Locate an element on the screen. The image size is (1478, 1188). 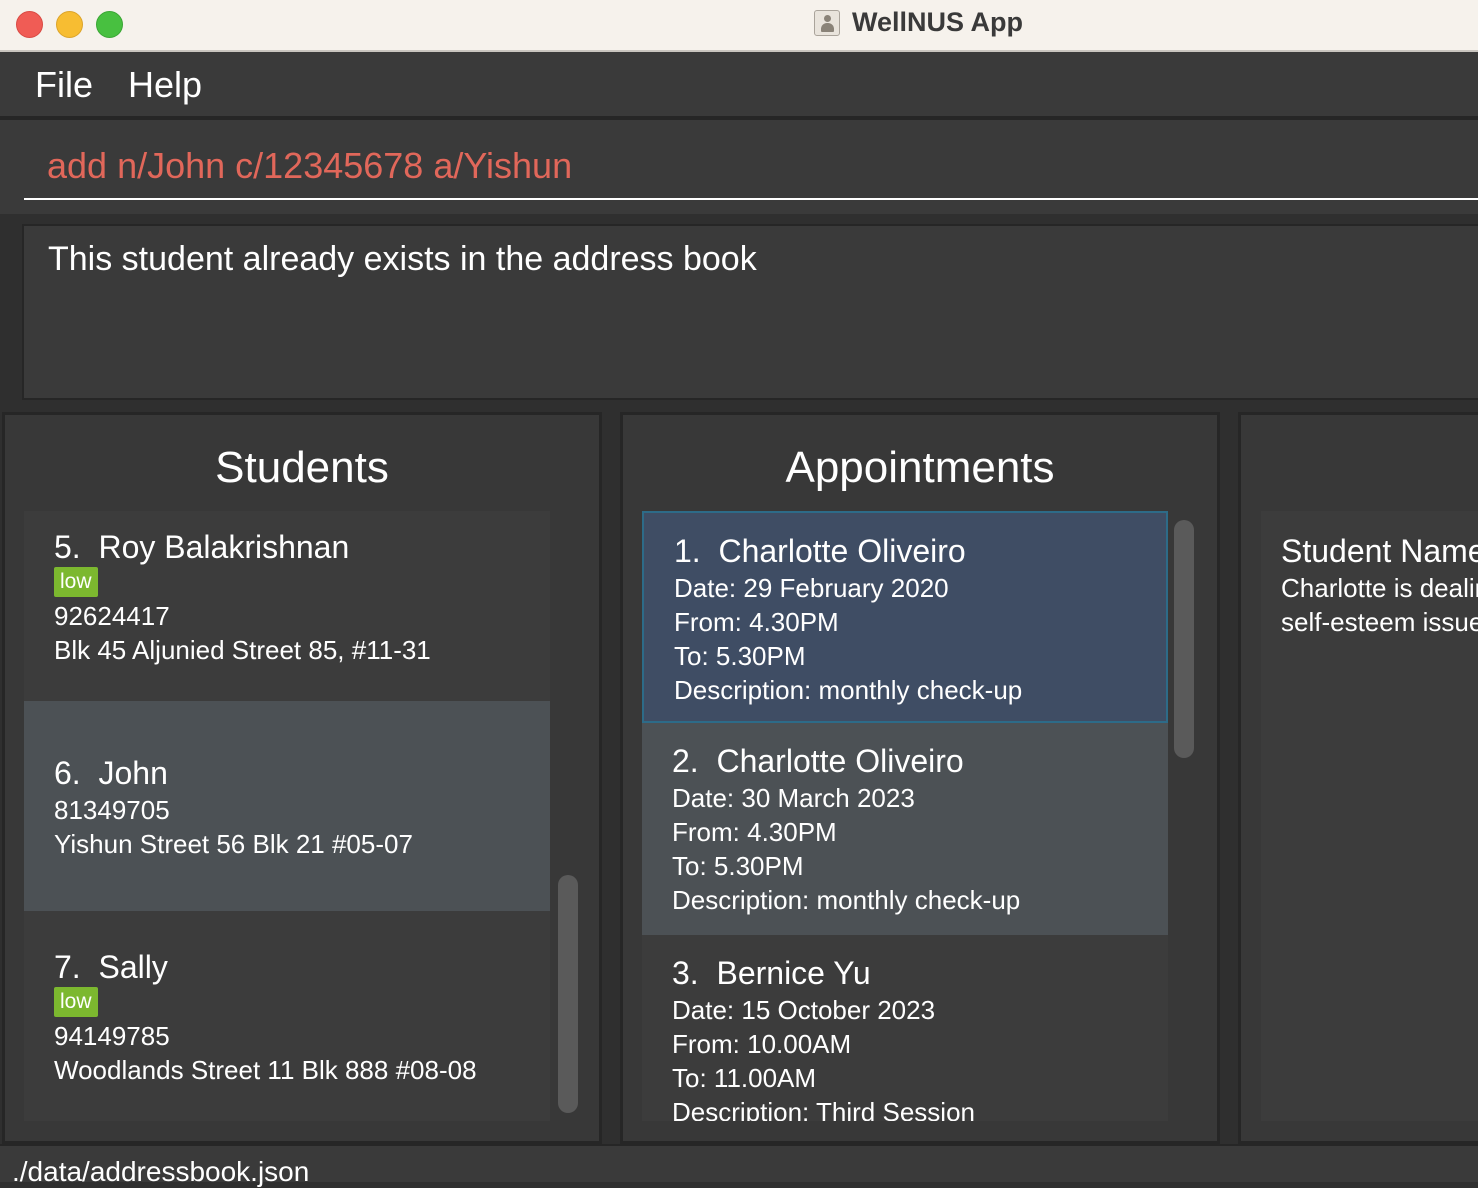
close-window-button is located at coordinates (29, 24).